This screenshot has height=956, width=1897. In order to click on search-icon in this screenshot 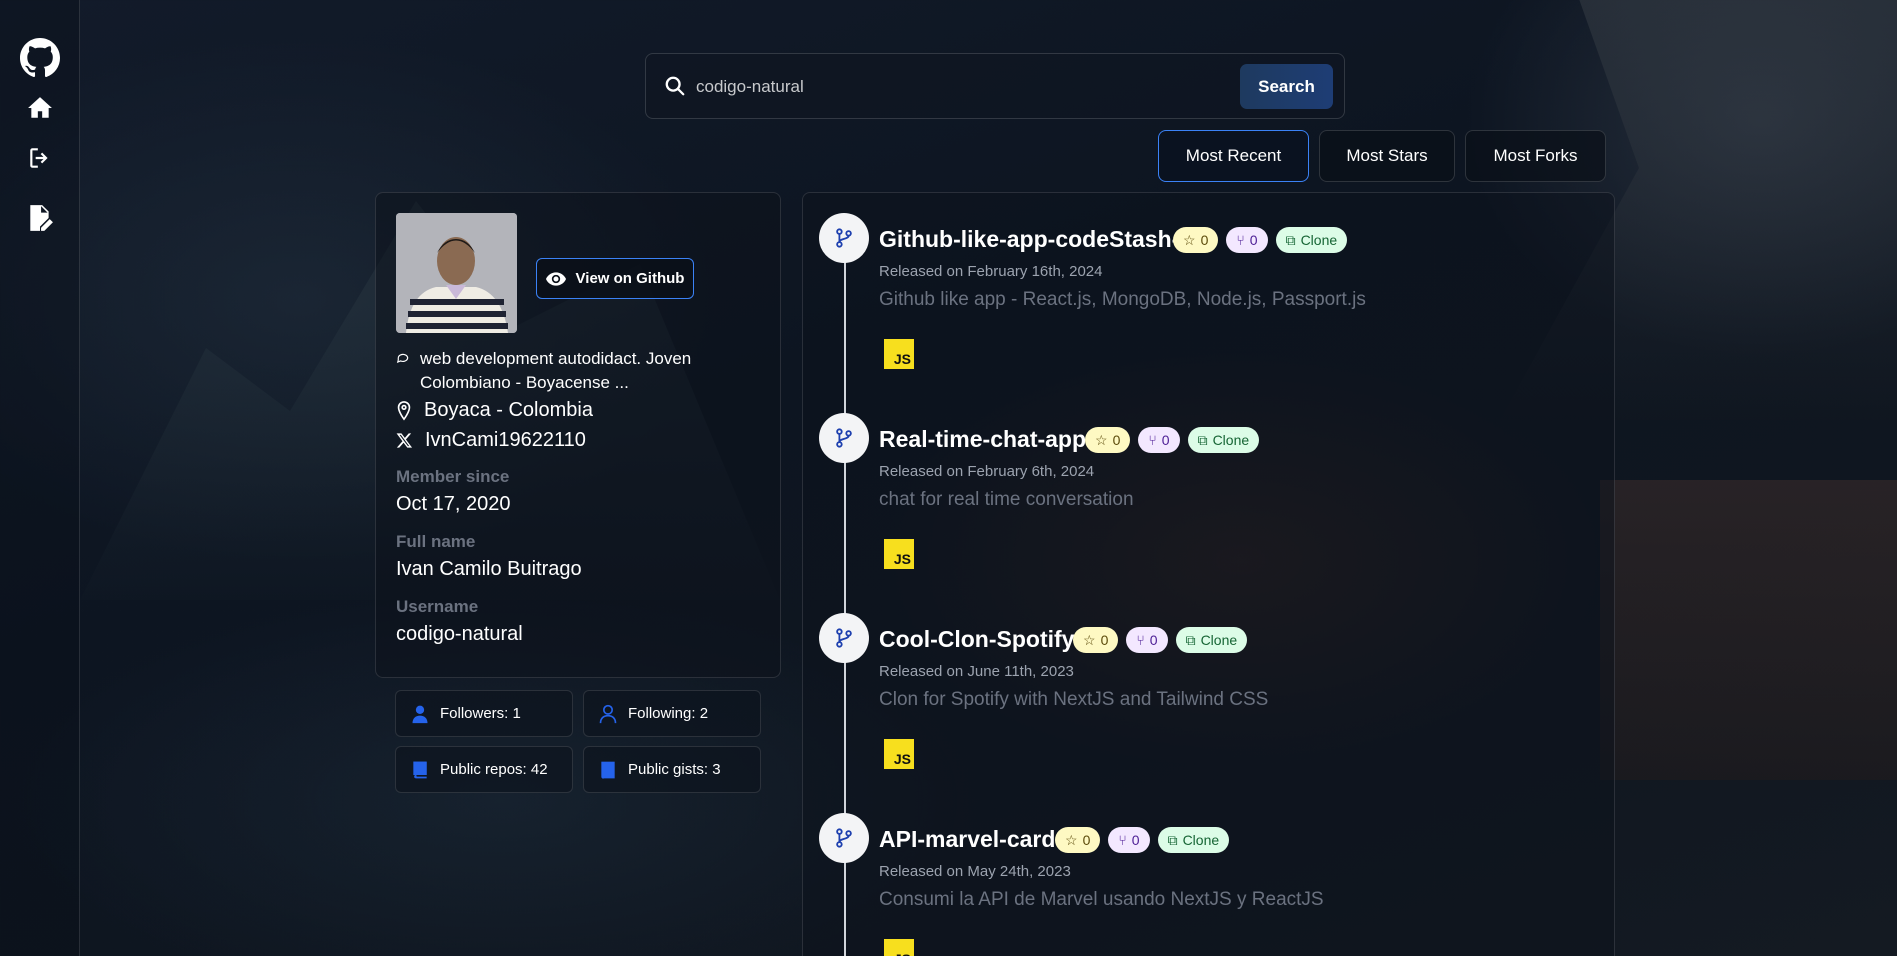, I will do `click(675, 88)`.